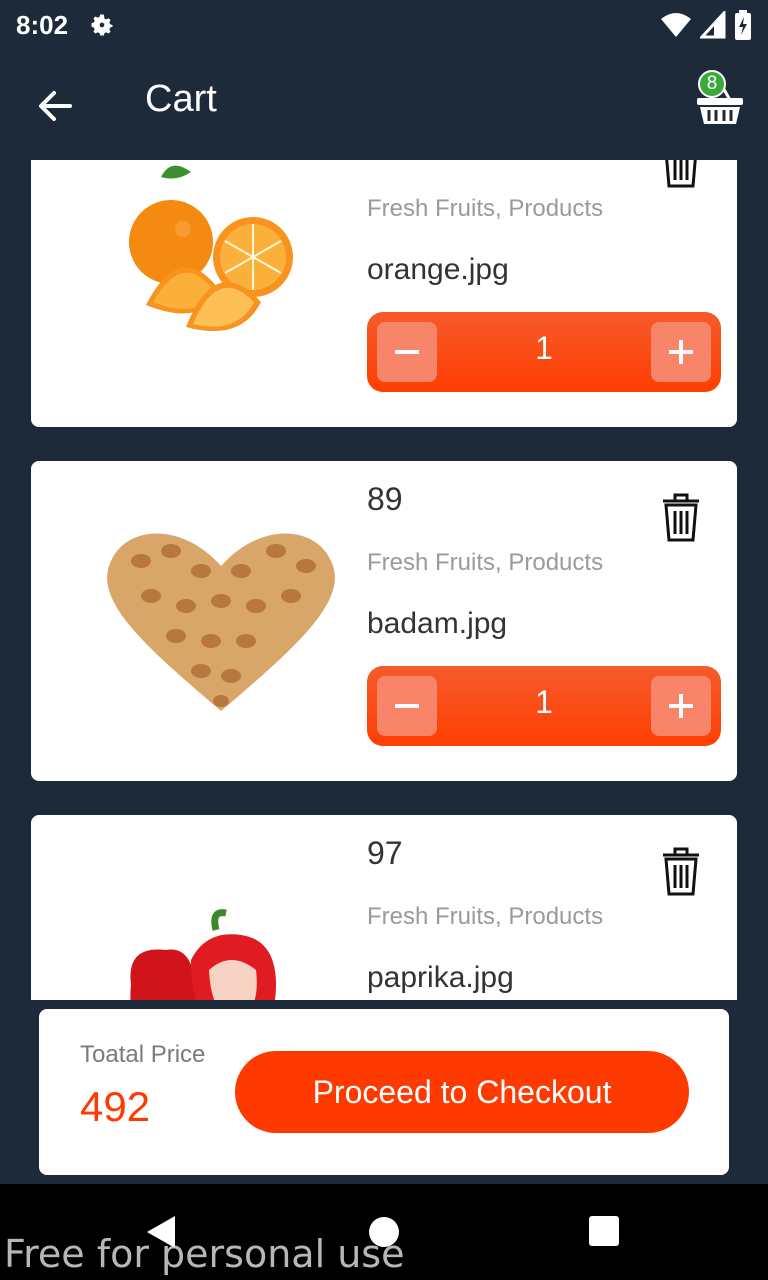  Describe the element at coordinates (712, 84) in the screenshot. I see `cart-count-badge: 8` at that location.